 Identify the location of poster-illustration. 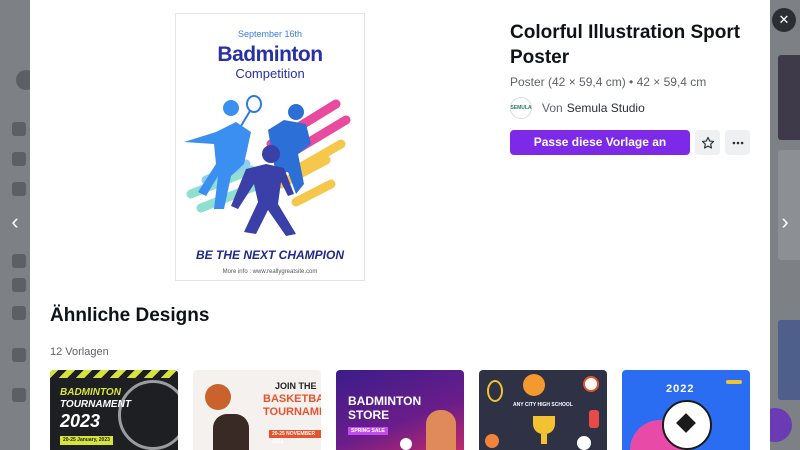
(267, 165).